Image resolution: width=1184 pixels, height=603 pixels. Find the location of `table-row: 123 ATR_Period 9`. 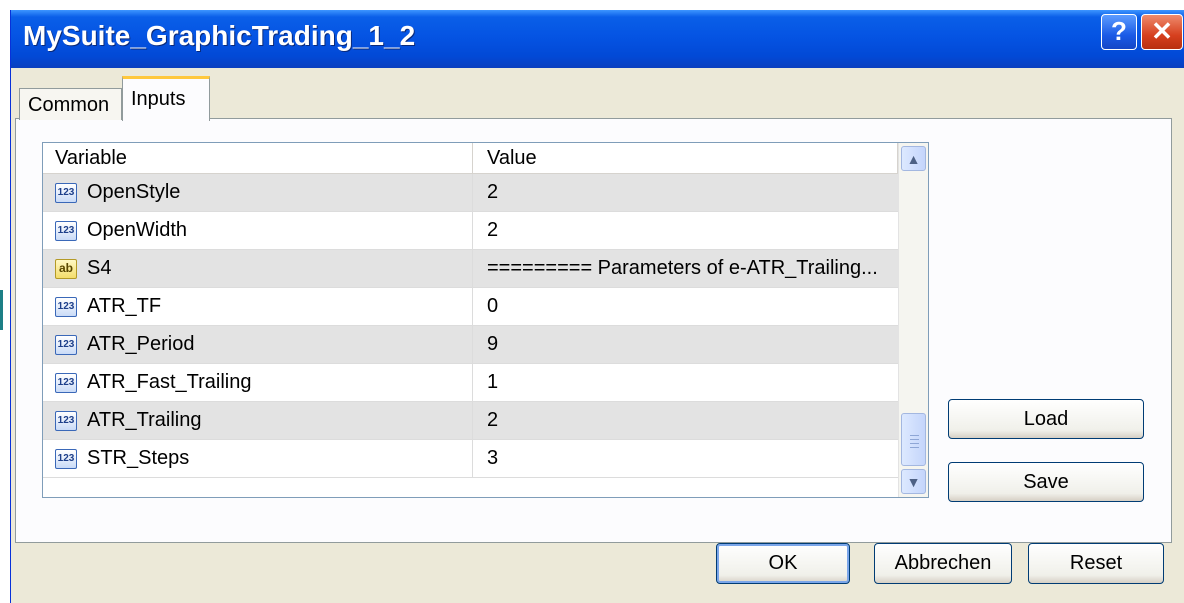

table-row: 123 ATR_Period 9 is located at coordinates (470, 345).